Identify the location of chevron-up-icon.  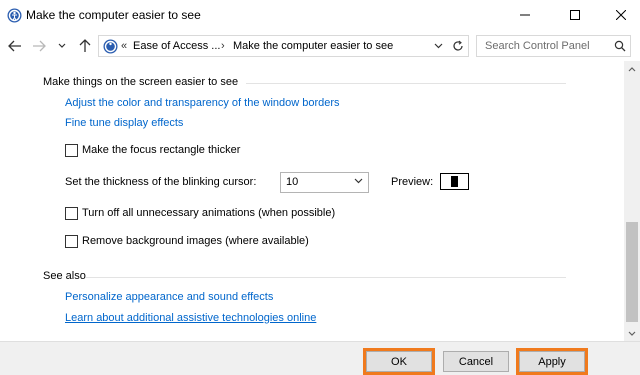
(632, 68).